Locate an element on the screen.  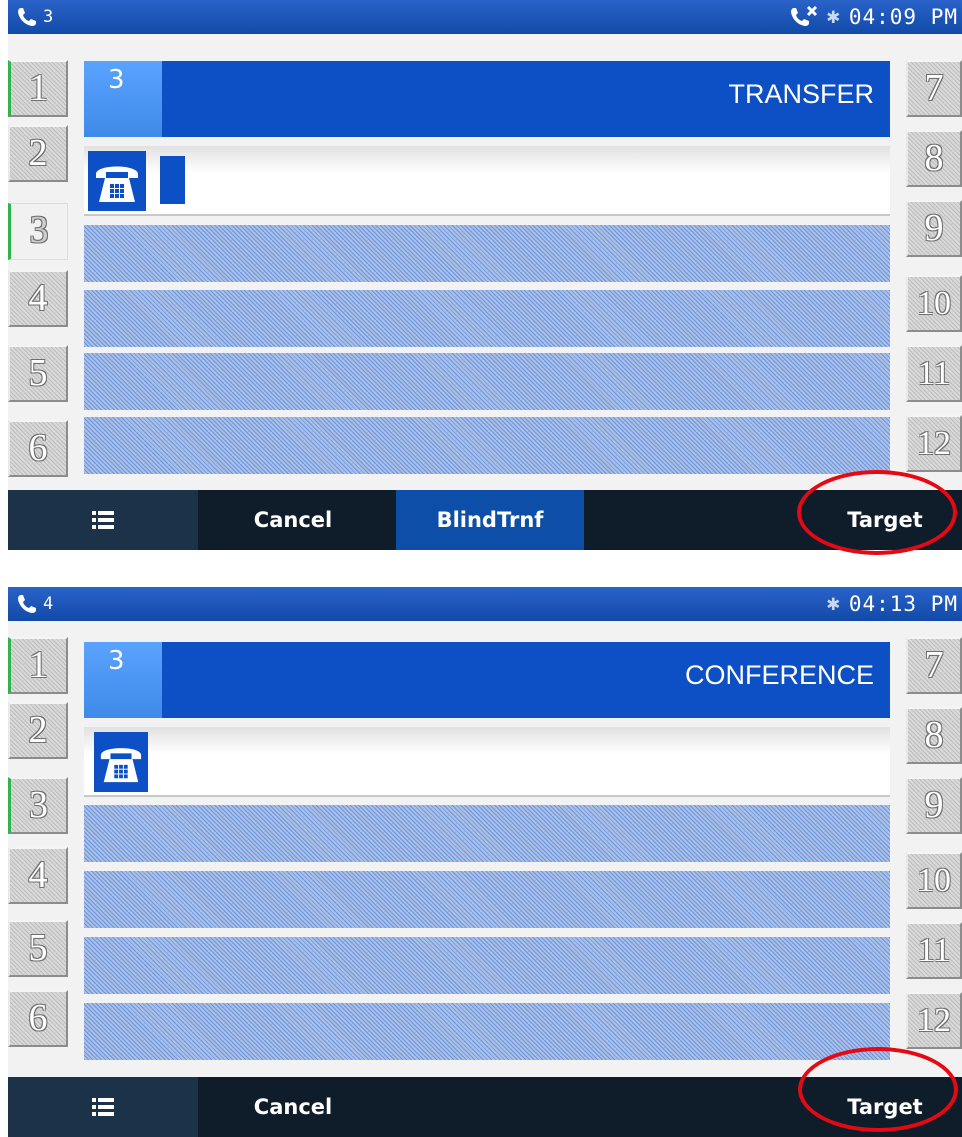
status-right: ✱ 04:13 PM is located at coordinates (892, 603).